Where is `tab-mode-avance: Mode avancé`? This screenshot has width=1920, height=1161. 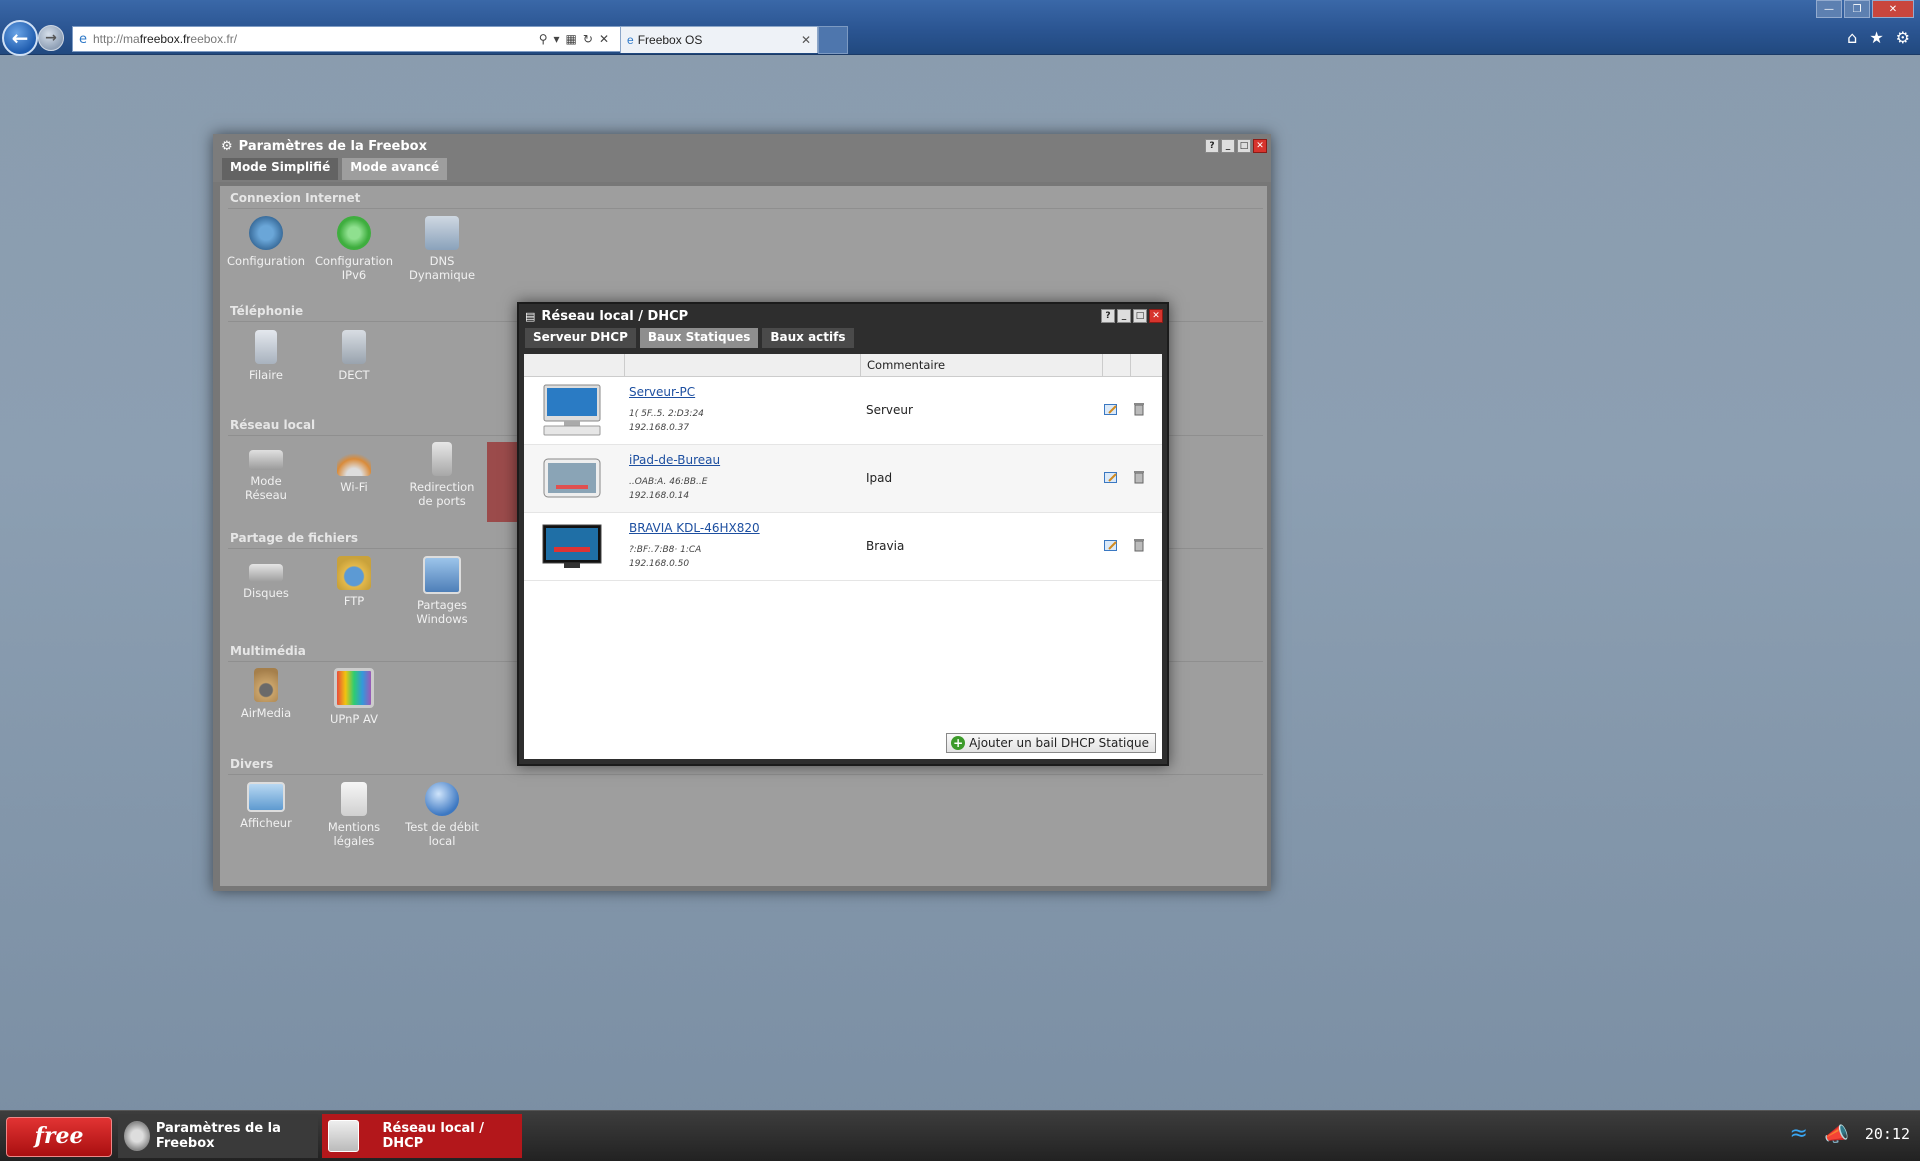
tab-mode-avance: Mode avancé is located at coordinates (395, 169).